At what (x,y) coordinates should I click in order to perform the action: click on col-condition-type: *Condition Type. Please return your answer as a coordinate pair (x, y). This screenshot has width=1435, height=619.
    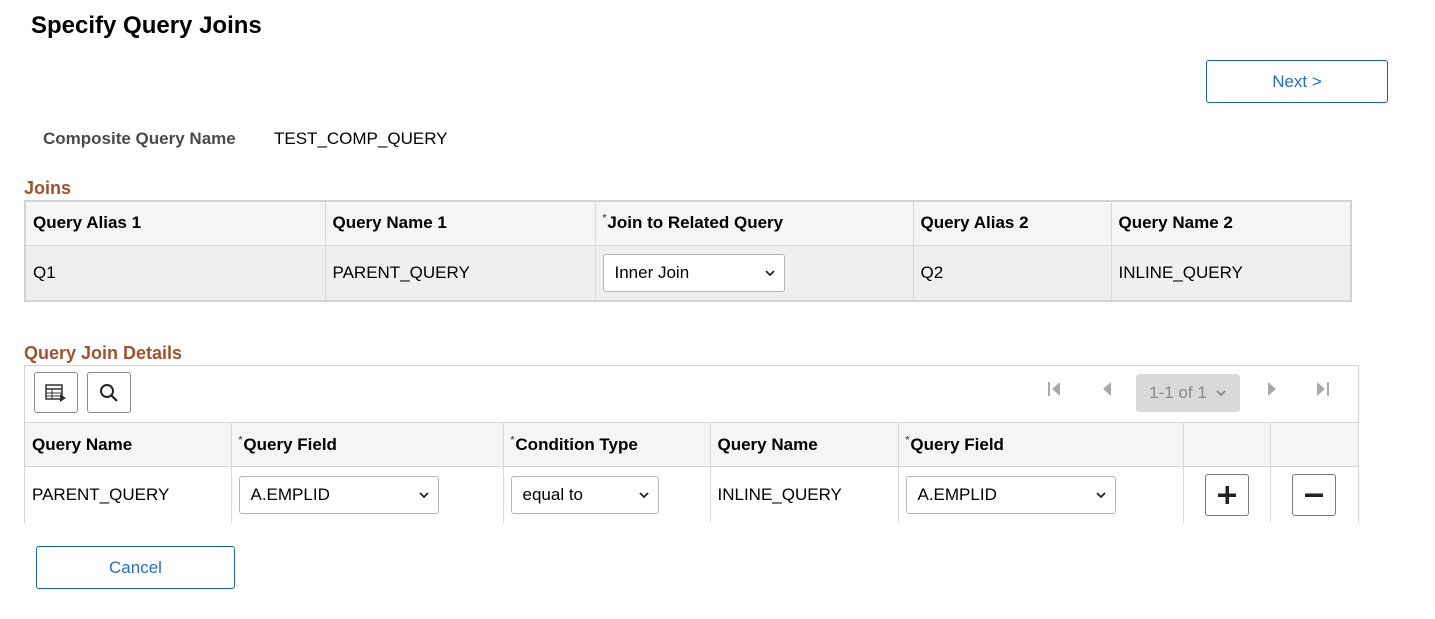
    Looking at the image, I should click on (607, 444).